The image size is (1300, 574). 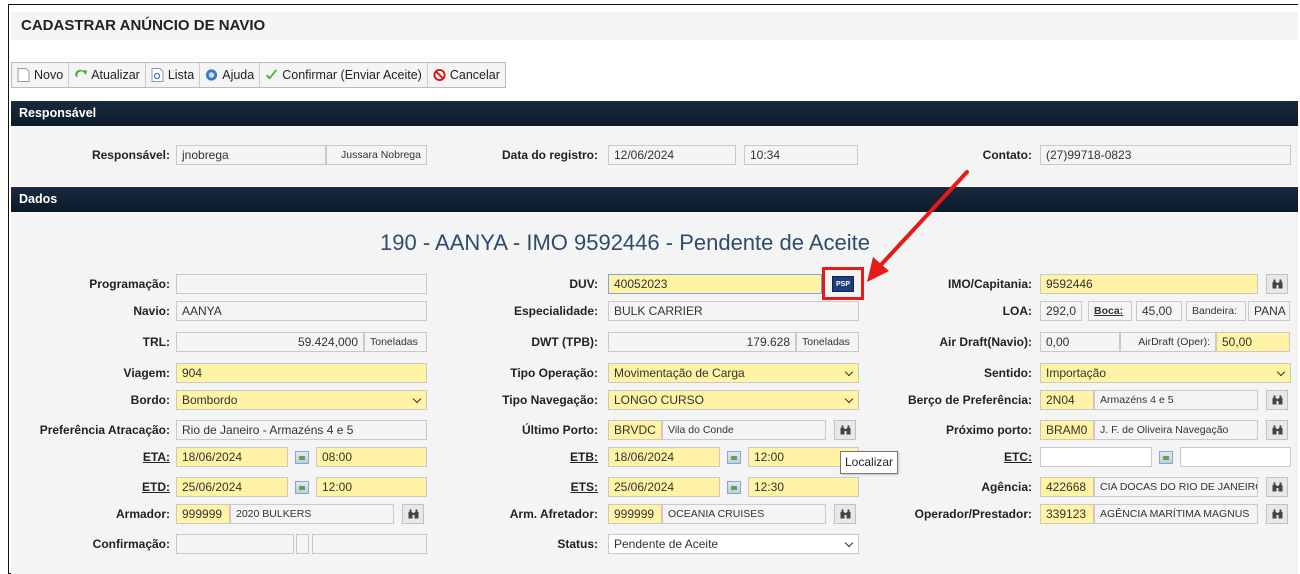 What do you see at coordinates (371, 457) in the screenshot?
I see `eta-time-field: 08:00` at bounding box center [371, 457].